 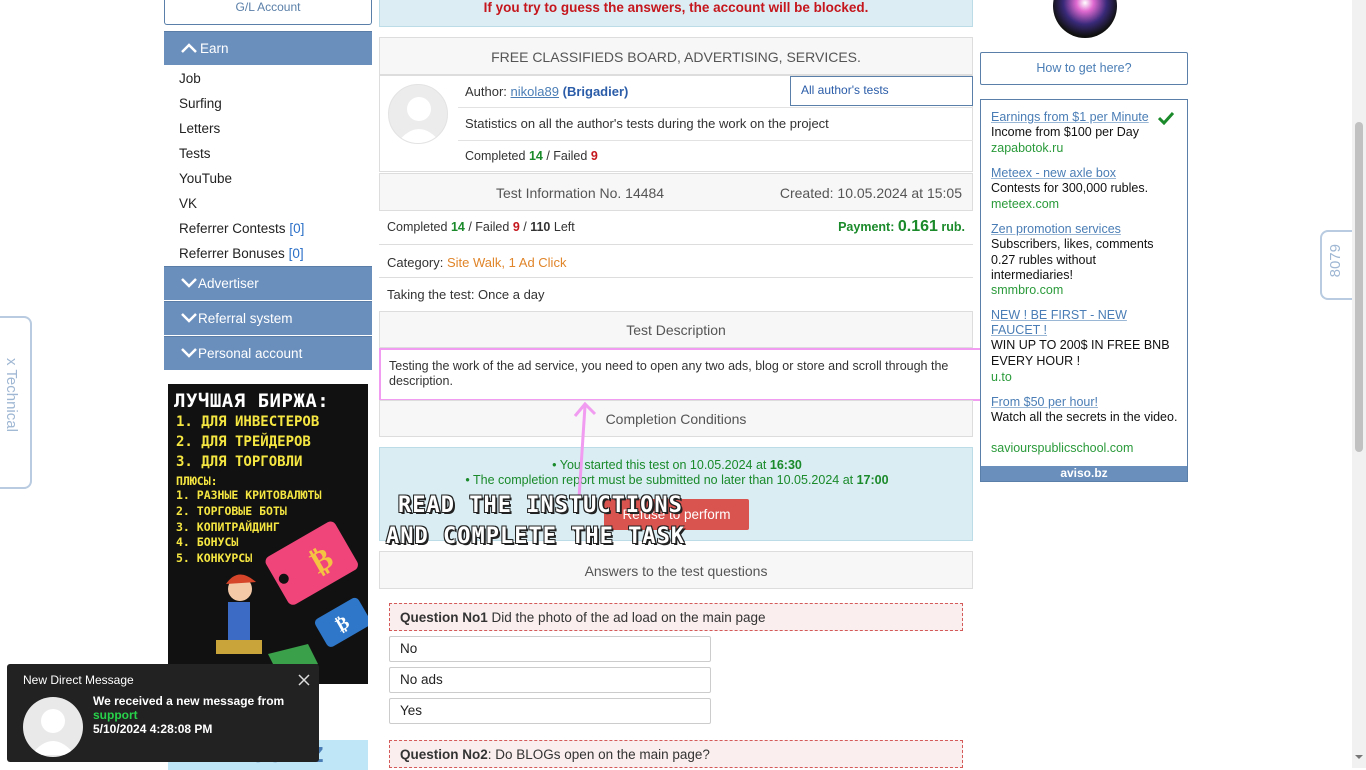 I want to click on failed-label: / Failed, so click(x=567, y=156).